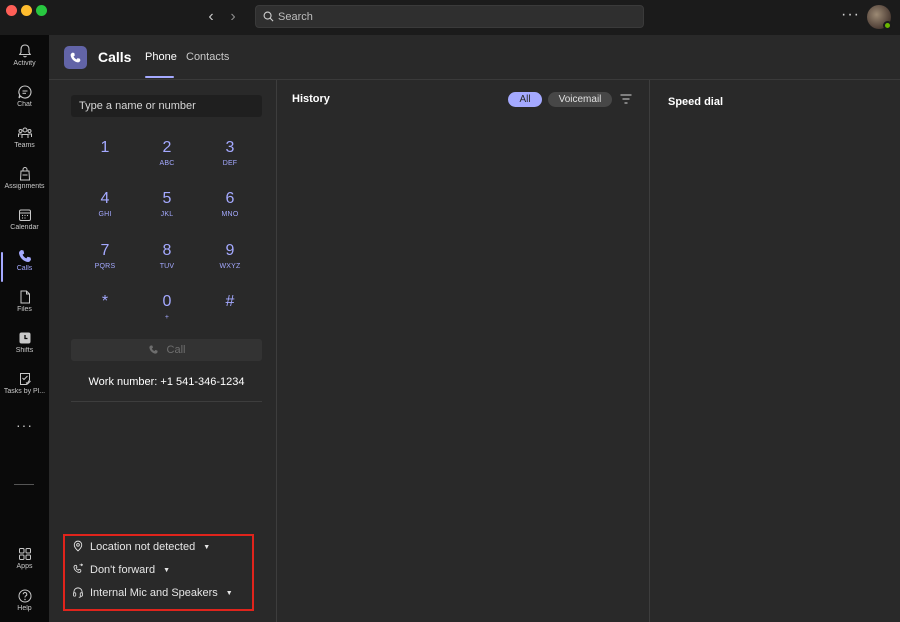 This screenshot has height=622, width=900. I want to click on dial-key-6: 6 MNO, so click(230, 211).